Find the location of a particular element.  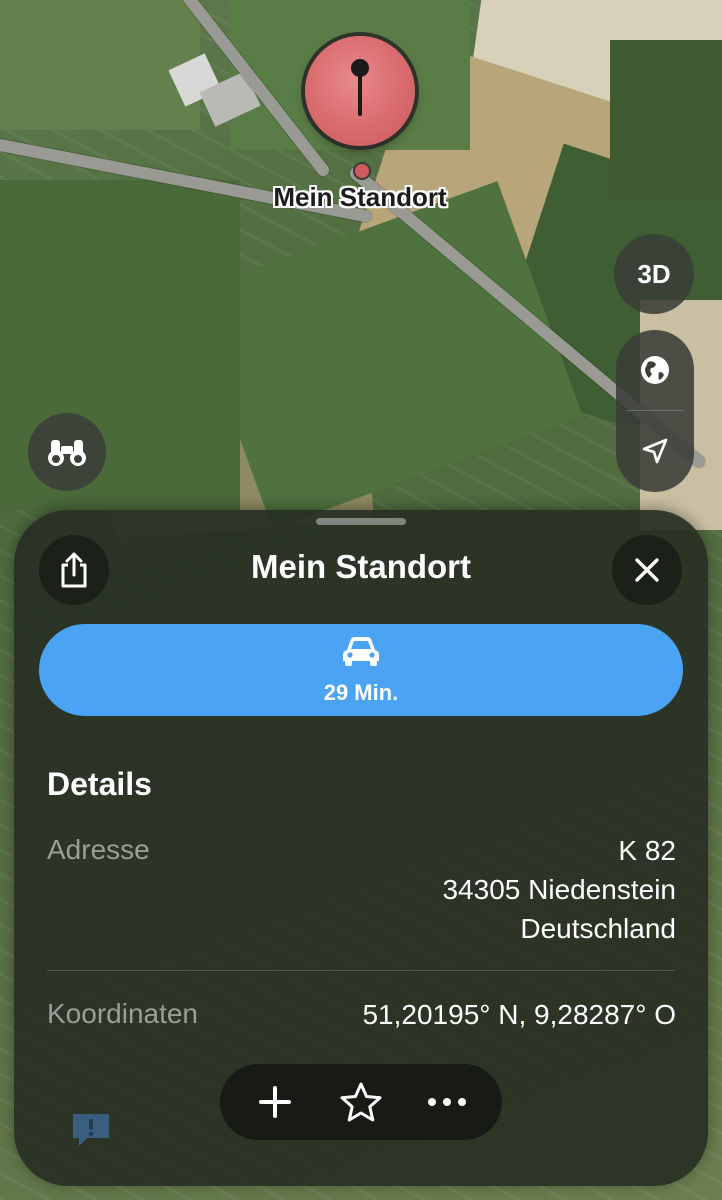

map-control-stack is located at coordinates (655, 411).